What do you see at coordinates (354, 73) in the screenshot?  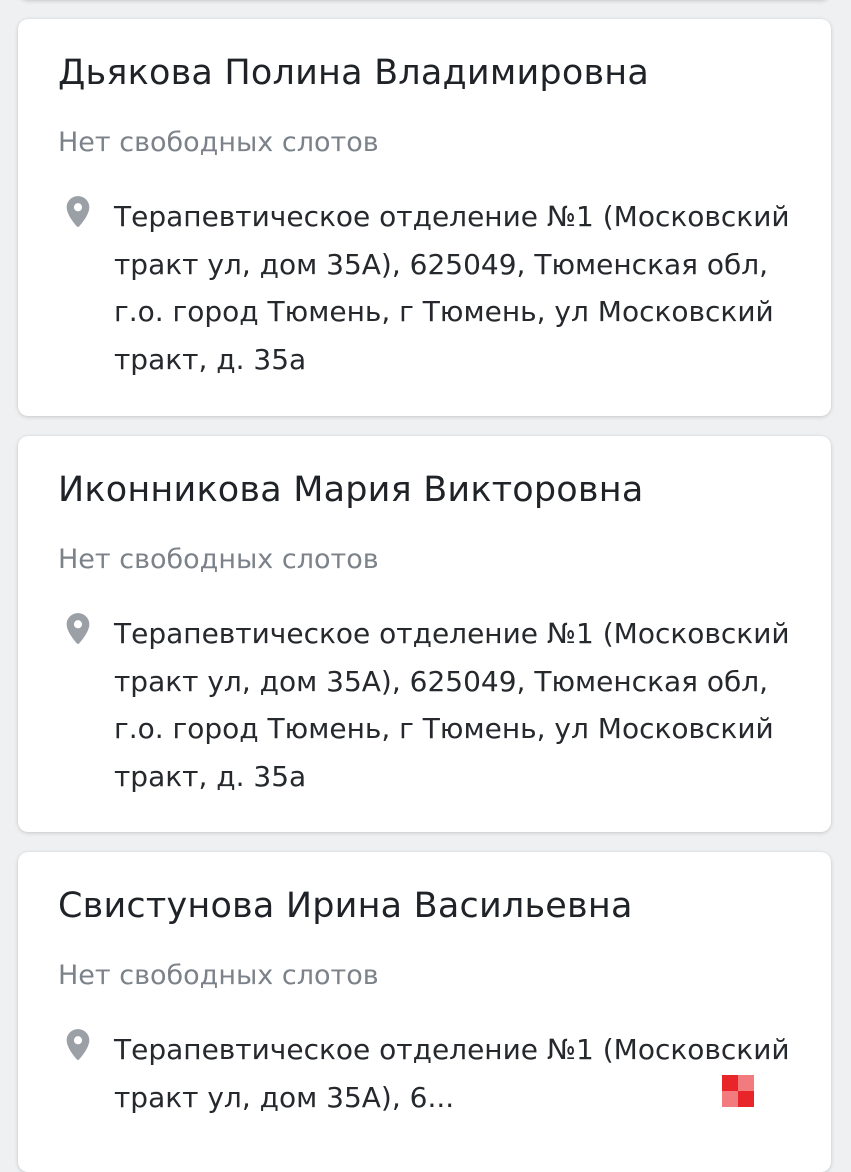 I see `doctor-name: Дьякова Полина Владимировна` at bounding box center [354, 73].